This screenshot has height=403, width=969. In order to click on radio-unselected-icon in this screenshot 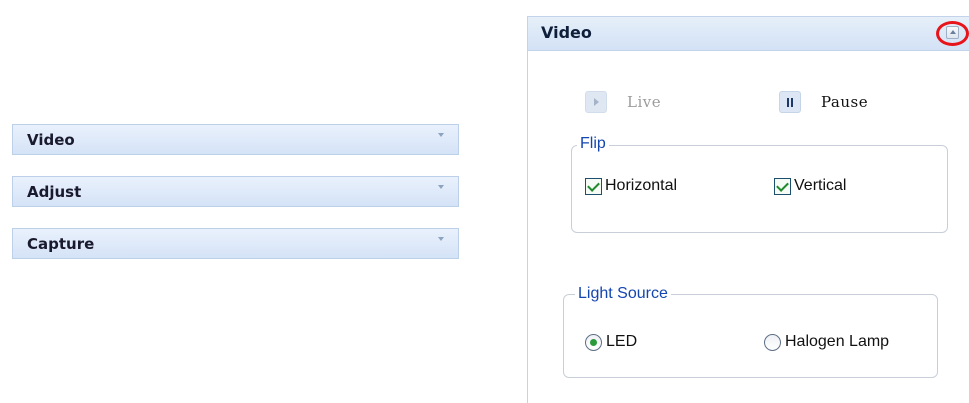, I will do `click(772, 342)`.